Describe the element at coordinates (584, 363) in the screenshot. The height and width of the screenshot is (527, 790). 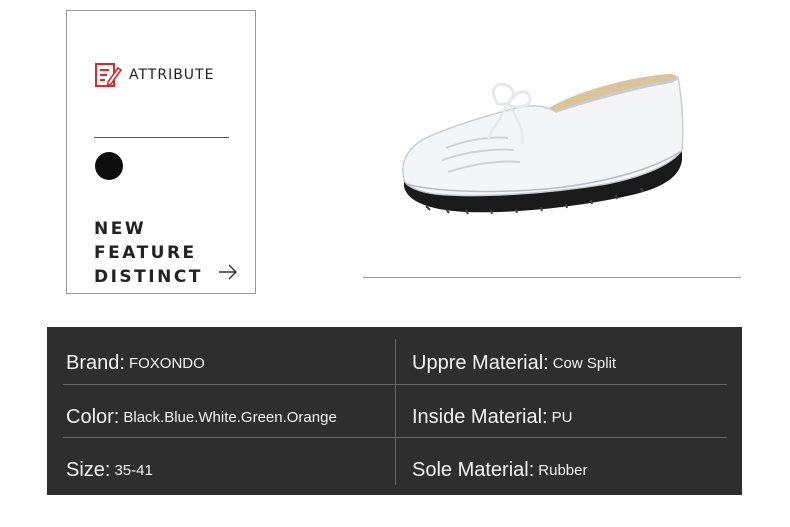
I see `spec-value: Cow Split` at that location.